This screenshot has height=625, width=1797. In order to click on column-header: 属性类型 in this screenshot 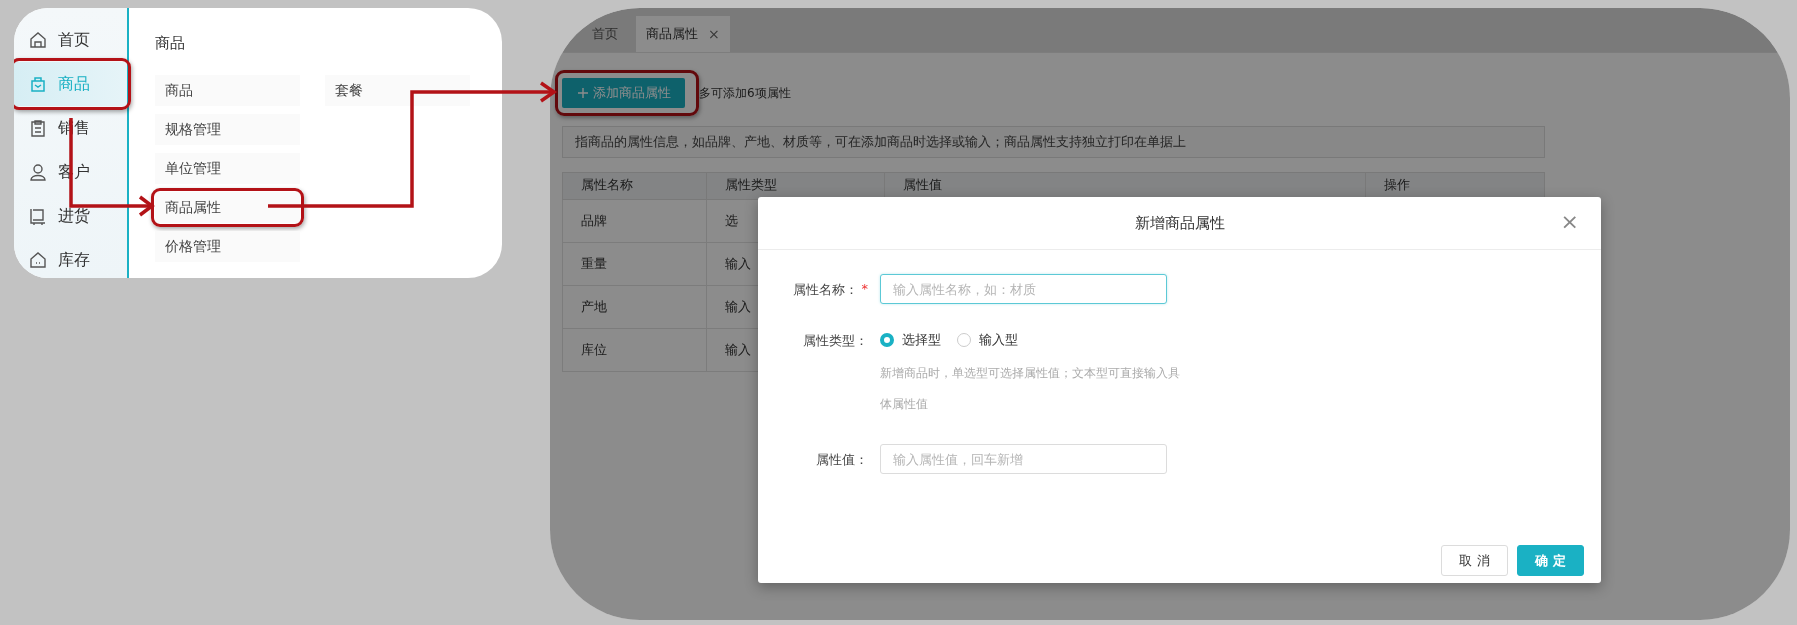, I will do `click(795, 186)`.